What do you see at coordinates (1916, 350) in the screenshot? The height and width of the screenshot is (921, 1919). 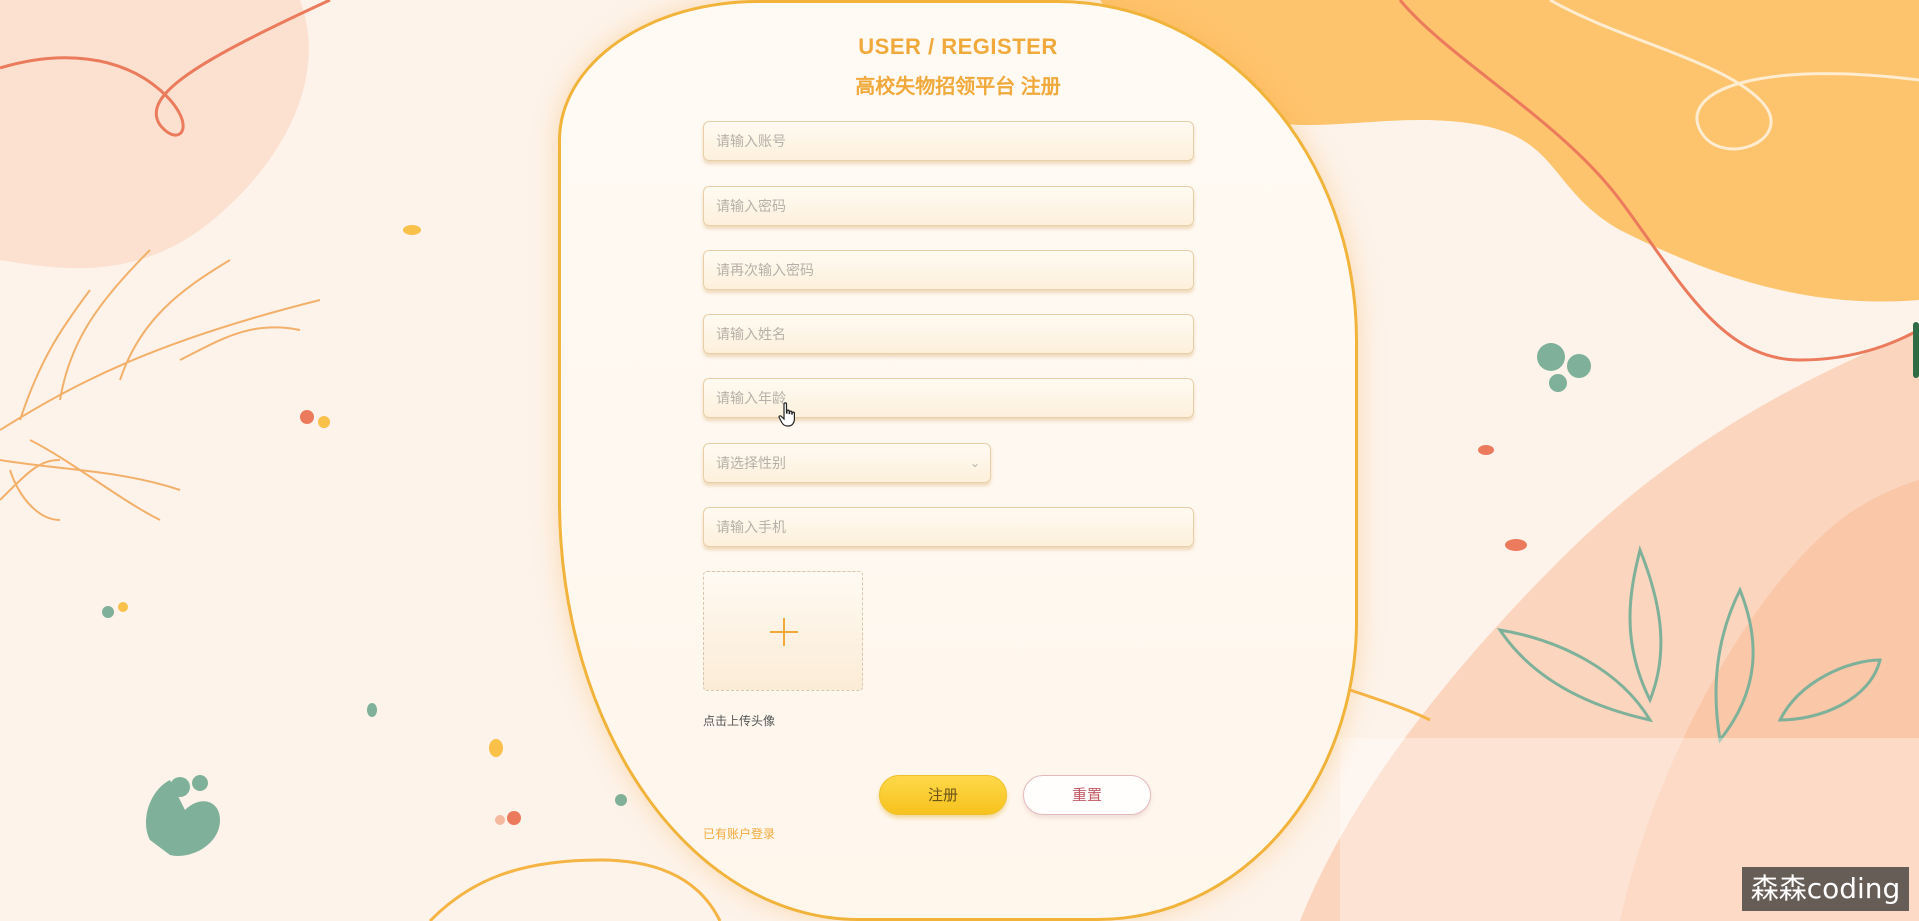 I see `scrollbar` at bounding box center [1916, 350].